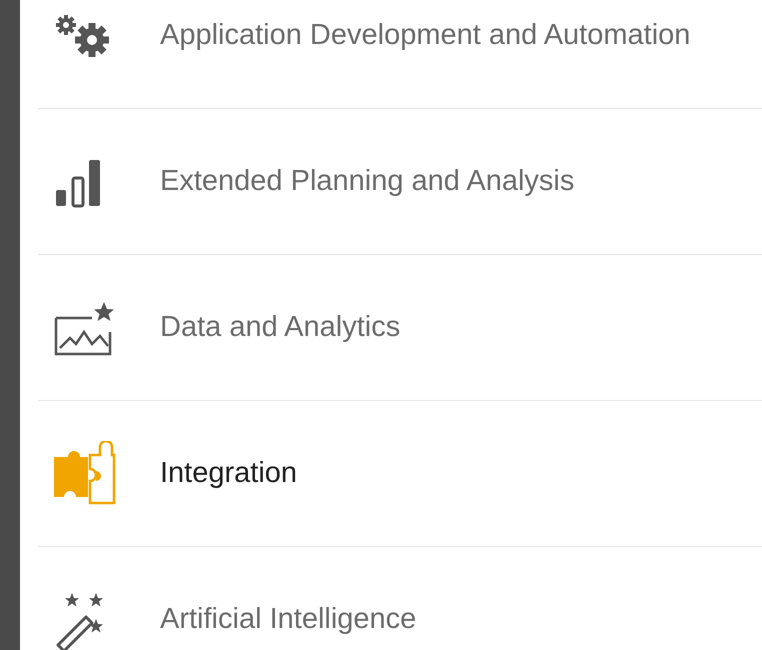 The image size is (762, 650). I want to click on menu-item-label: Extended Planning and Analysis, so click(367, 181).